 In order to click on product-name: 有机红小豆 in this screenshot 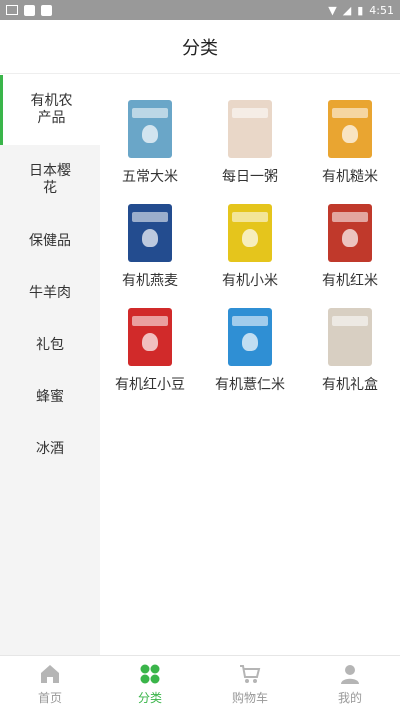, I will do `click(150, 385)`.